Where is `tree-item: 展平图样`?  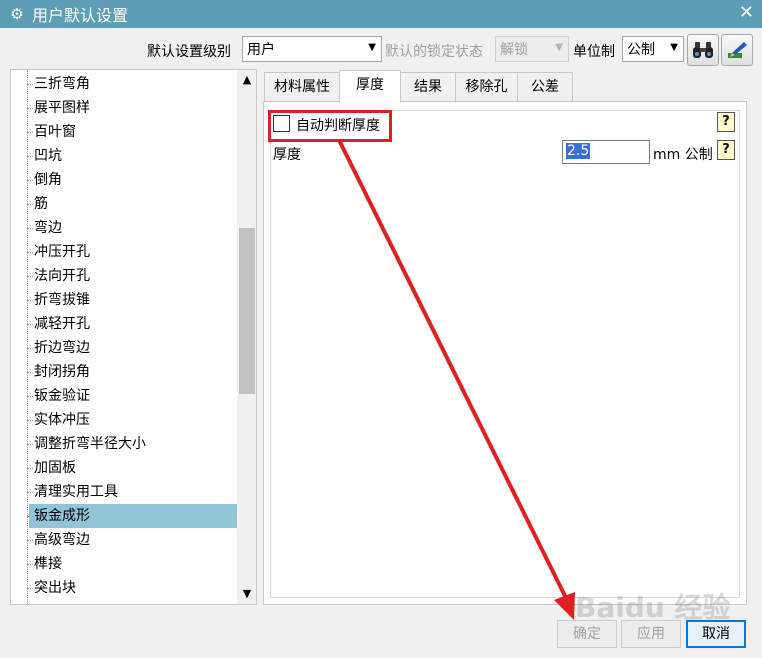
tree-item: 展平图样 is located at coordinates (132, 108).